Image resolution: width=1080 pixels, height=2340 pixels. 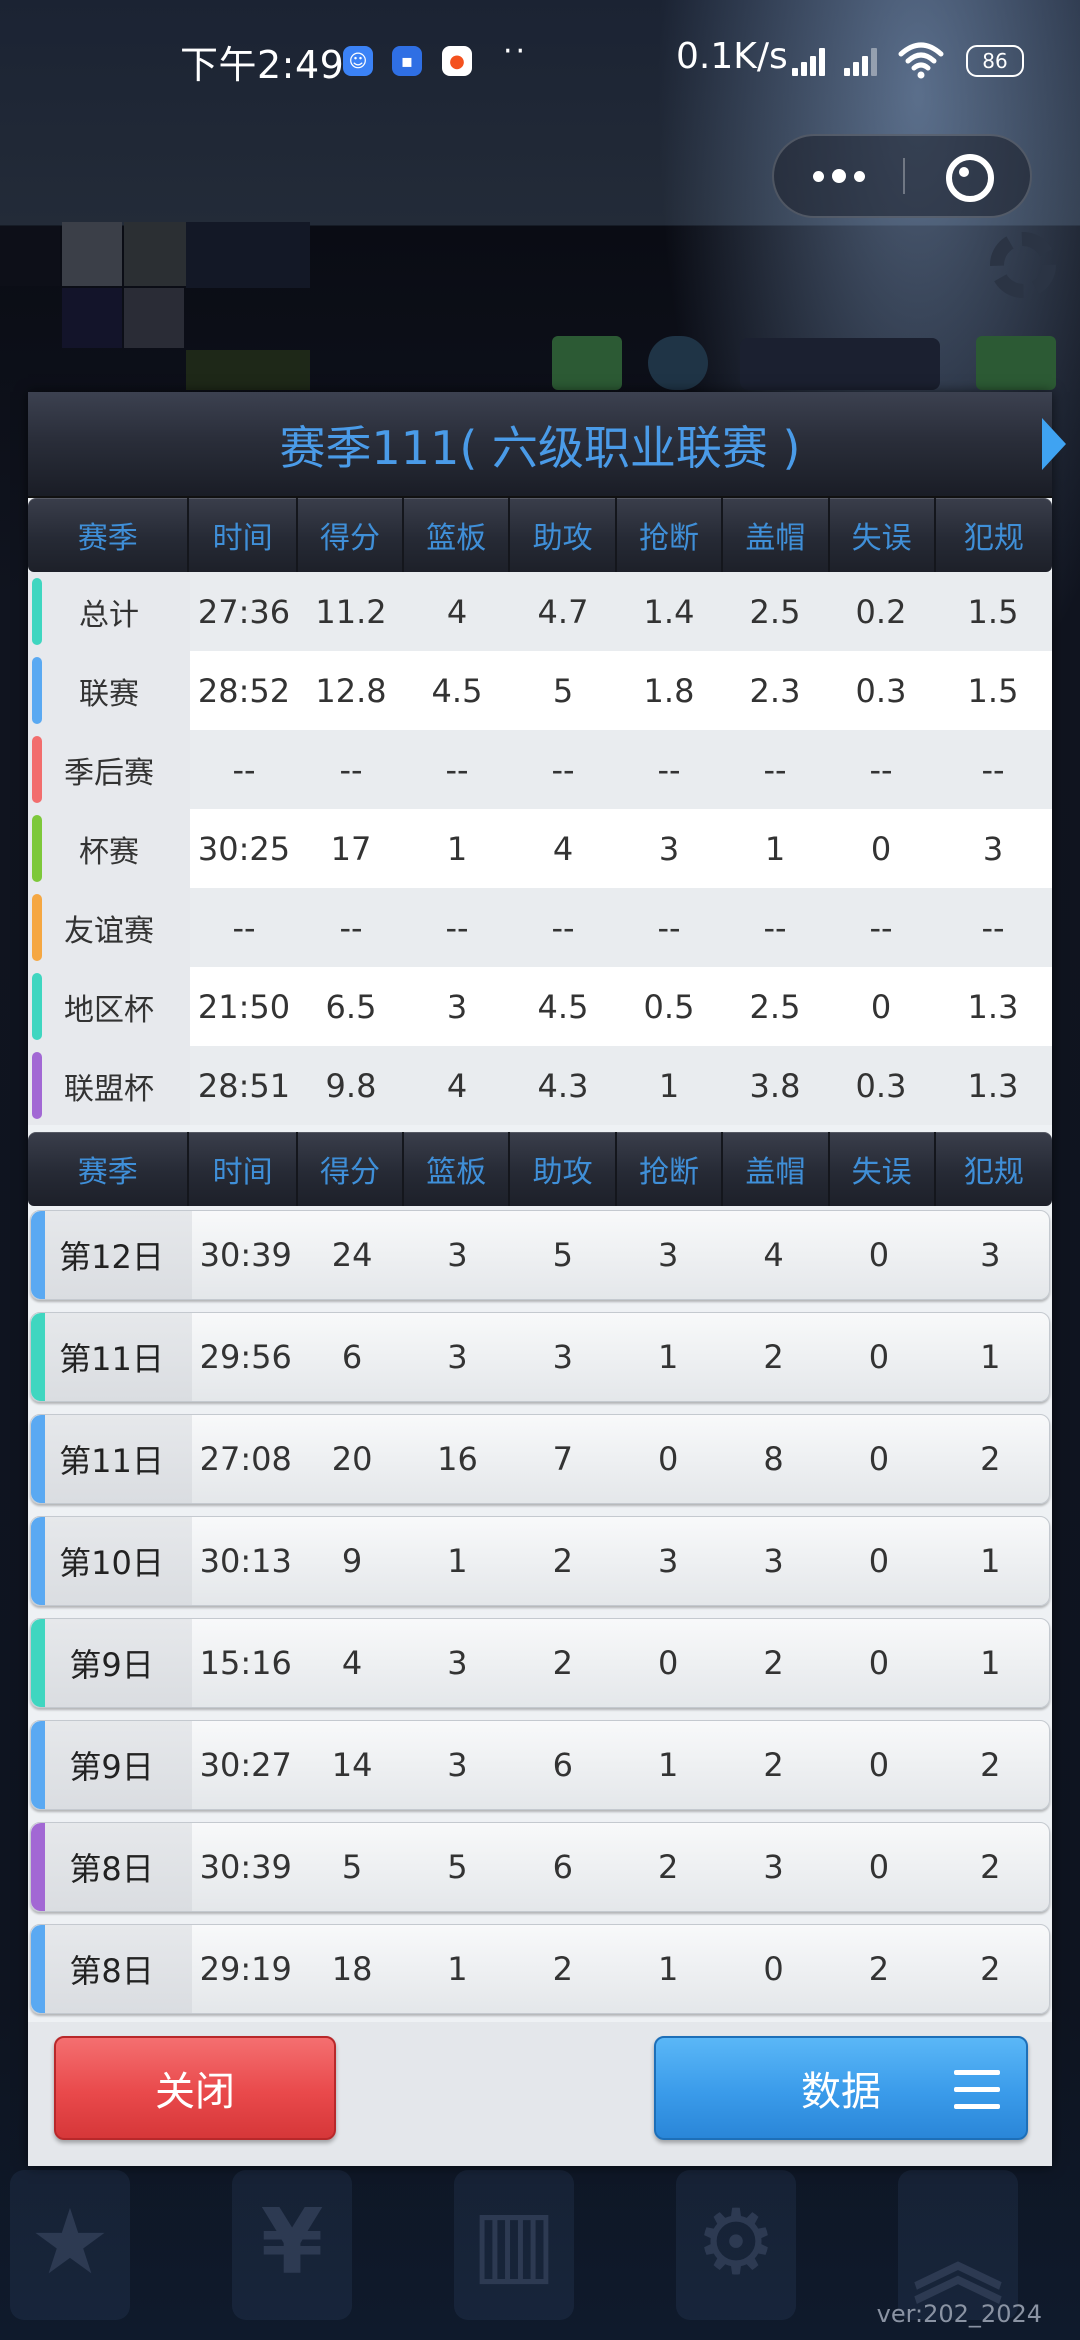 I want to click on column-header: 犯规, so click(x=993, y=538).